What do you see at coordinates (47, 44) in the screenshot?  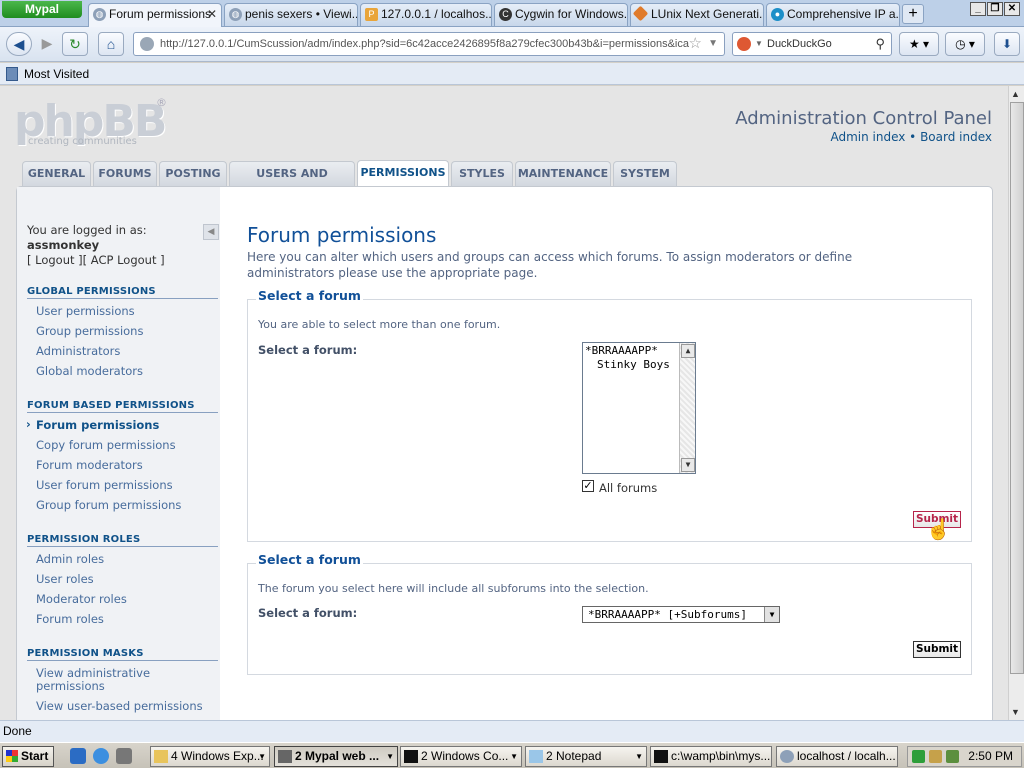 I see `forward-button: ▶` at bounding box center [47, 44].